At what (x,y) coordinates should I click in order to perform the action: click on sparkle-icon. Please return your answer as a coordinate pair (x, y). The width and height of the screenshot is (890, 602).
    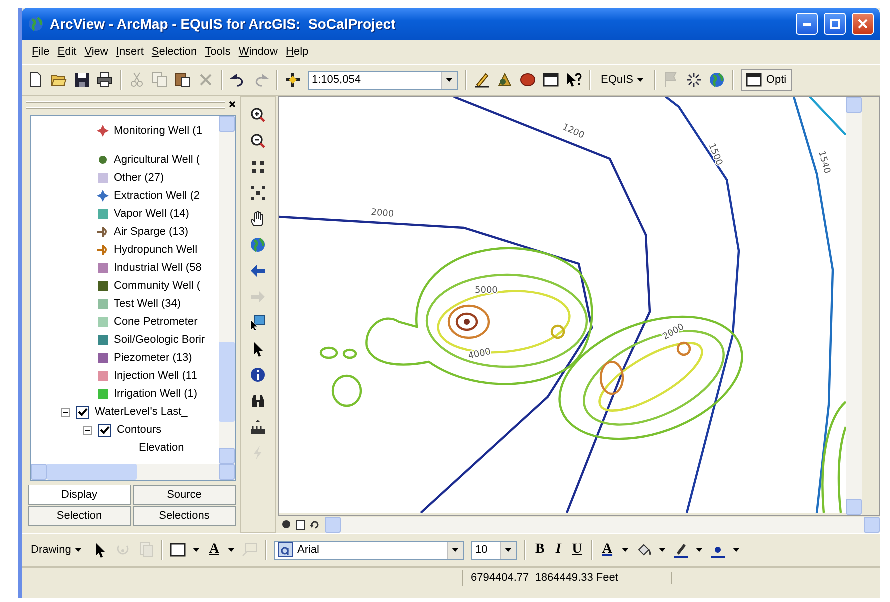
    Looking at the image, I should click on (694, 80).